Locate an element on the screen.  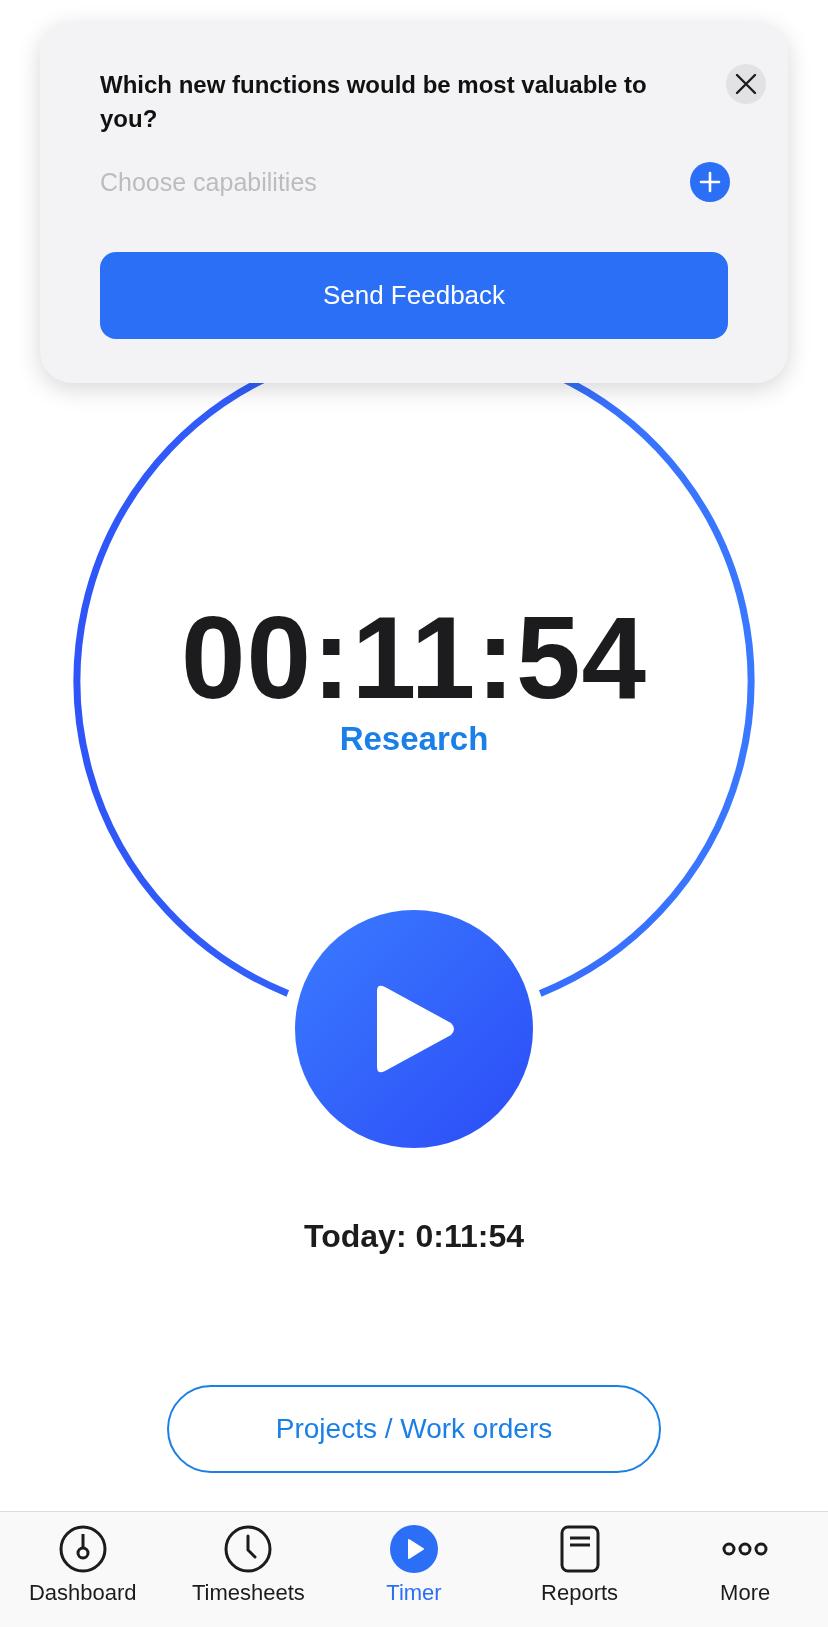
plus-icon is located at coordinates (710, 182).